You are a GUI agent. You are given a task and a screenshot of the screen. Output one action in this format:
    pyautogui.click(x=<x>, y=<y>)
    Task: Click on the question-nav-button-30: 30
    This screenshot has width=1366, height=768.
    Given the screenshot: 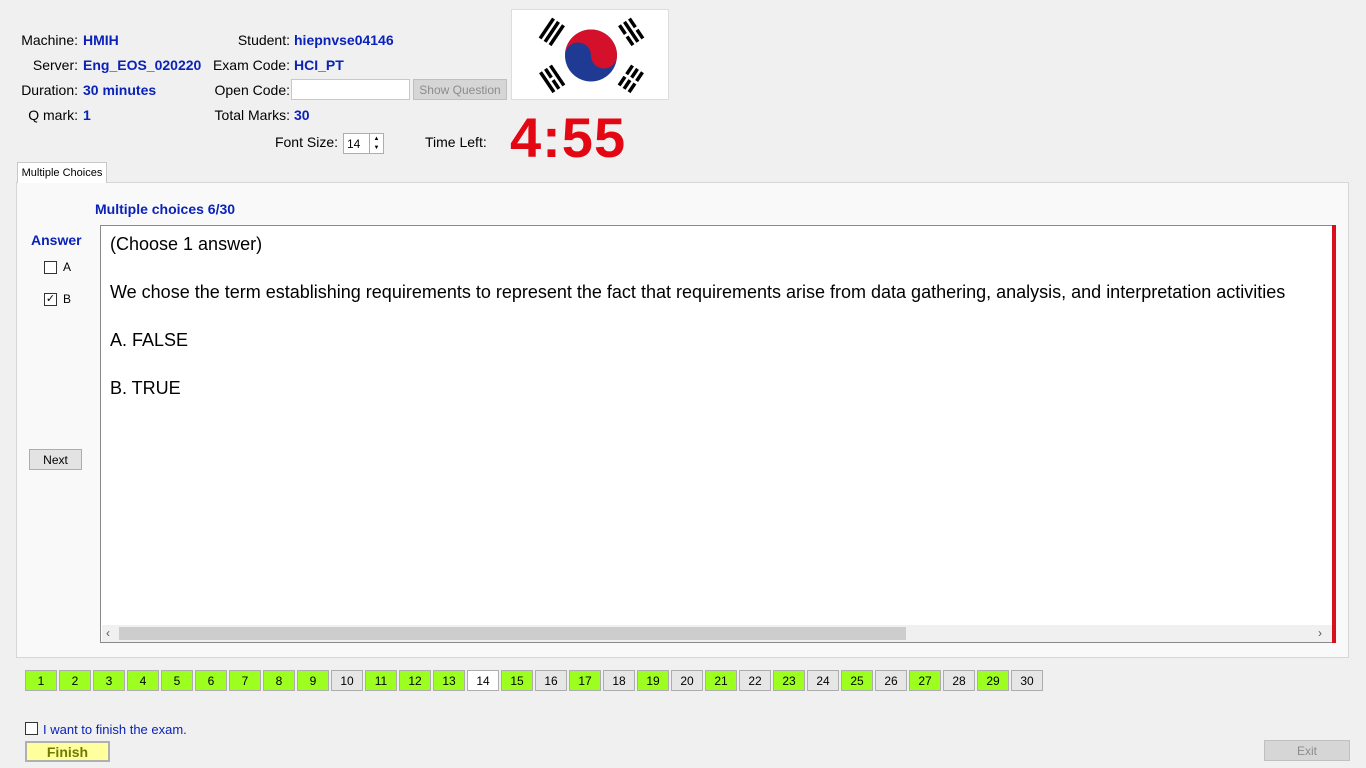 What is the action you would take?
    pyautogui.click(x=1027, y=680)
    